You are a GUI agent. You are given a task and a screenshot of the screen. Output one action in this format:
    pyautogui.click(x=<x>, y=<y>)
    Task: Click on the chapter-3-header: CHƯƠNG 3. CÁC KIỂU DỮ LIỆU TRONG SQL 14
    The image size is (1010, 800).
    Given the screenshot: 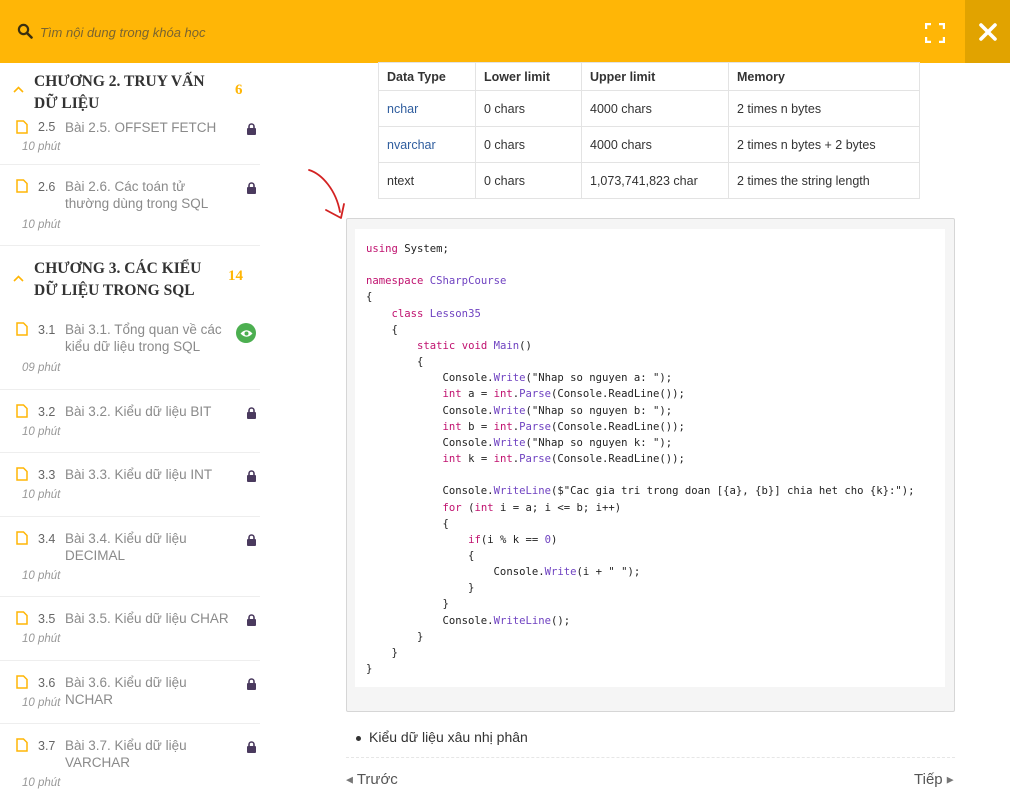 What is the action you would take?
    pyautogui.click(x=130, y=278)
    